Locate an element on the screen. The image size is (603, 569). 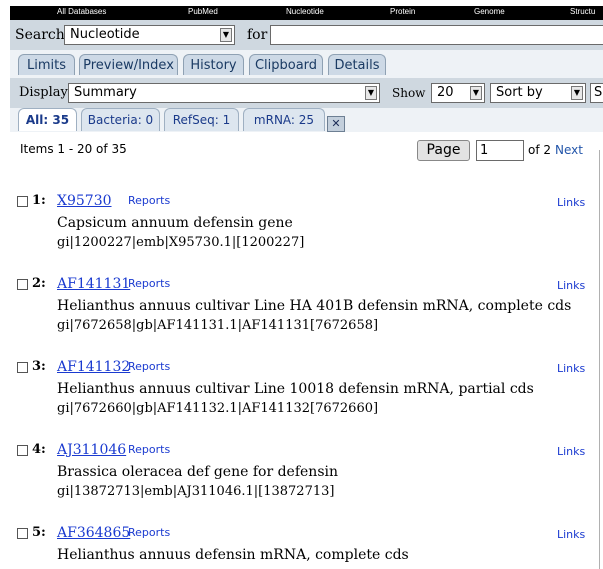
result-accession-link: AF141131 is located at coordinates (93, 284).